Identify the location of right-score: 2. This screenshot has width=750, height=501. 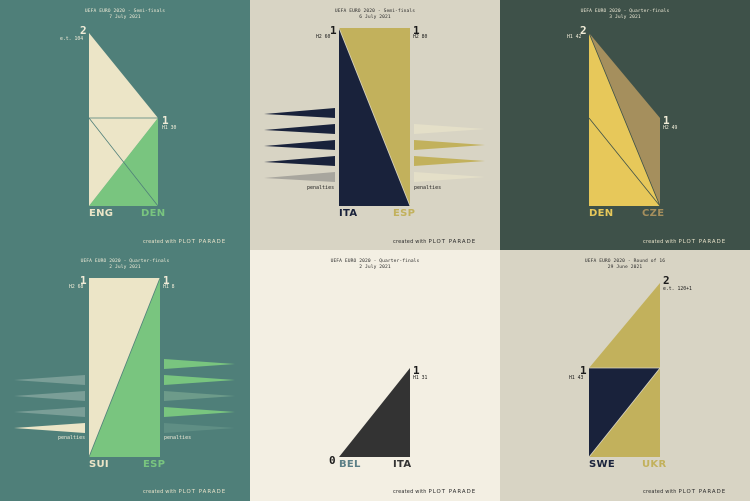
(666, 280).